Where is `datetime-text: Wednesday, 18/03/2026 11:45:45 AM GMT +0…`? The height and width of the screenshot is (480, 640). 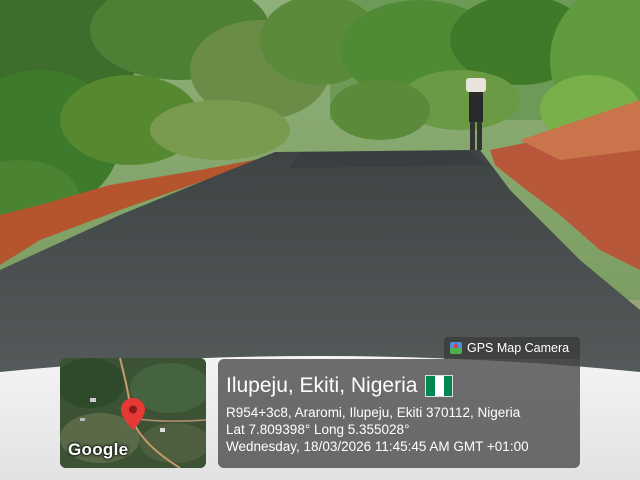 datetime-text: Wednesday, 18/03/2026 11:45:45 AM GMT +0… is located at coordinates (377, 446).